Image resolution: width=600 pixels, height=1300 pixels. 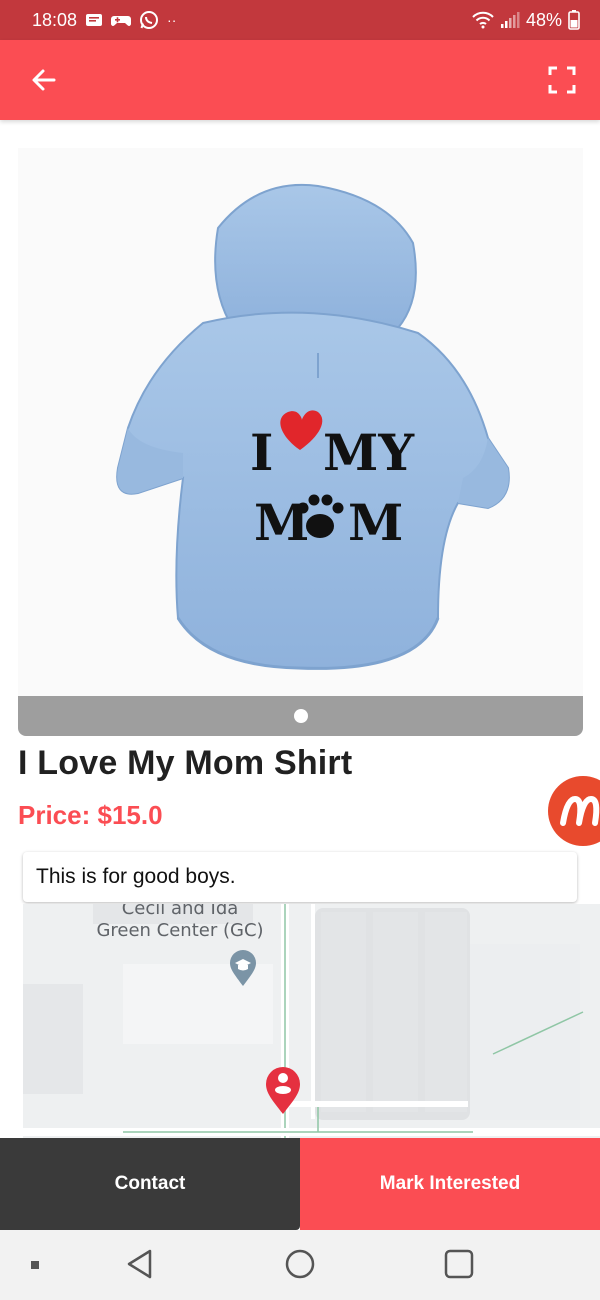 I want to click on arrow-left-icon, so click(x=44, y=80).